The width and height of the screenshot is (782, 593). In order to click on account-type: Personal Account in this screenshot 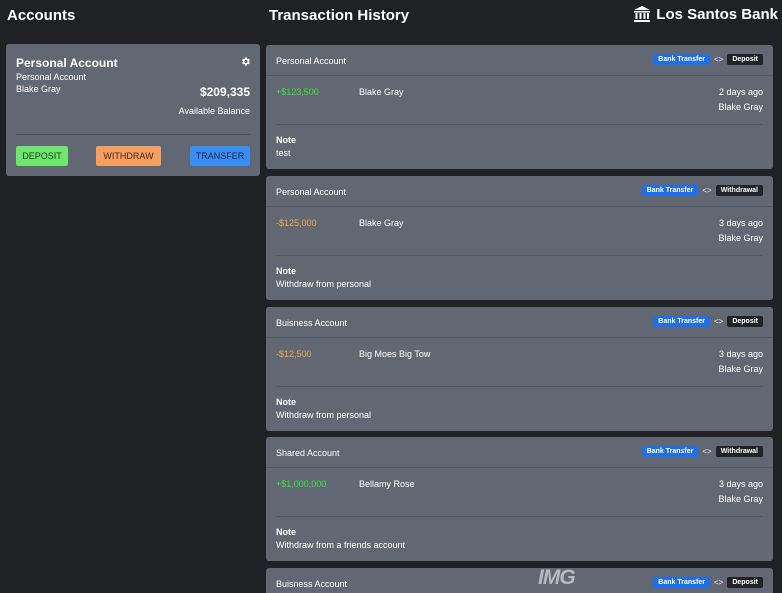, I will do `click(51, 77)`.